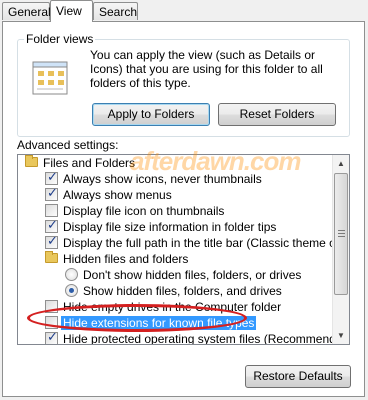 This screenshot has width=368, height=400. I want to click on list-item-label: Show hidden files, folders, and drives, so click(182, 291).